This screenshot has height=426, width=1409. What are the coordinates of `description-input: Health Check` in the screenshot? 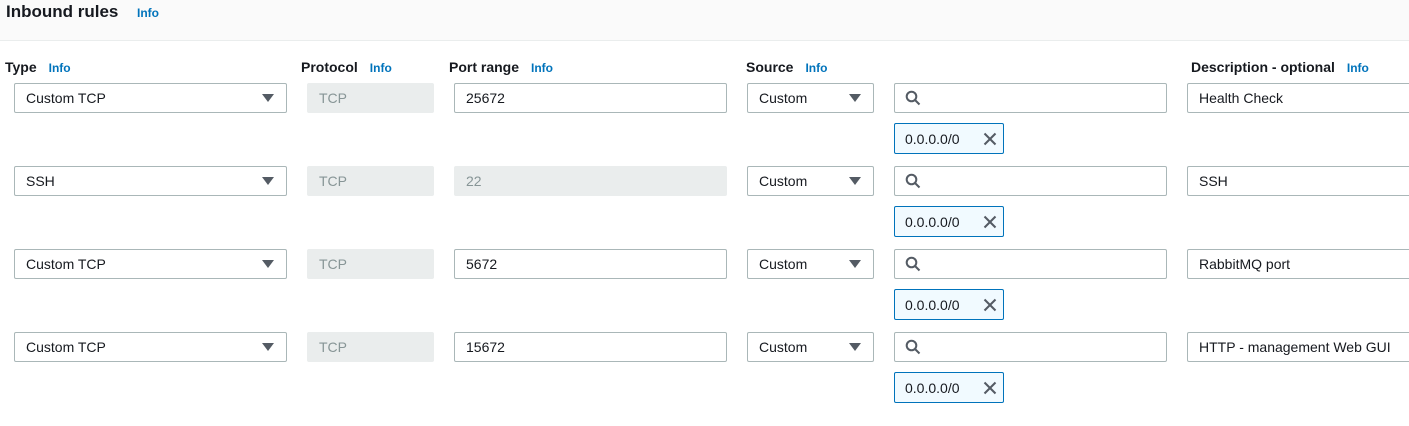 It's located at (1298, 98).